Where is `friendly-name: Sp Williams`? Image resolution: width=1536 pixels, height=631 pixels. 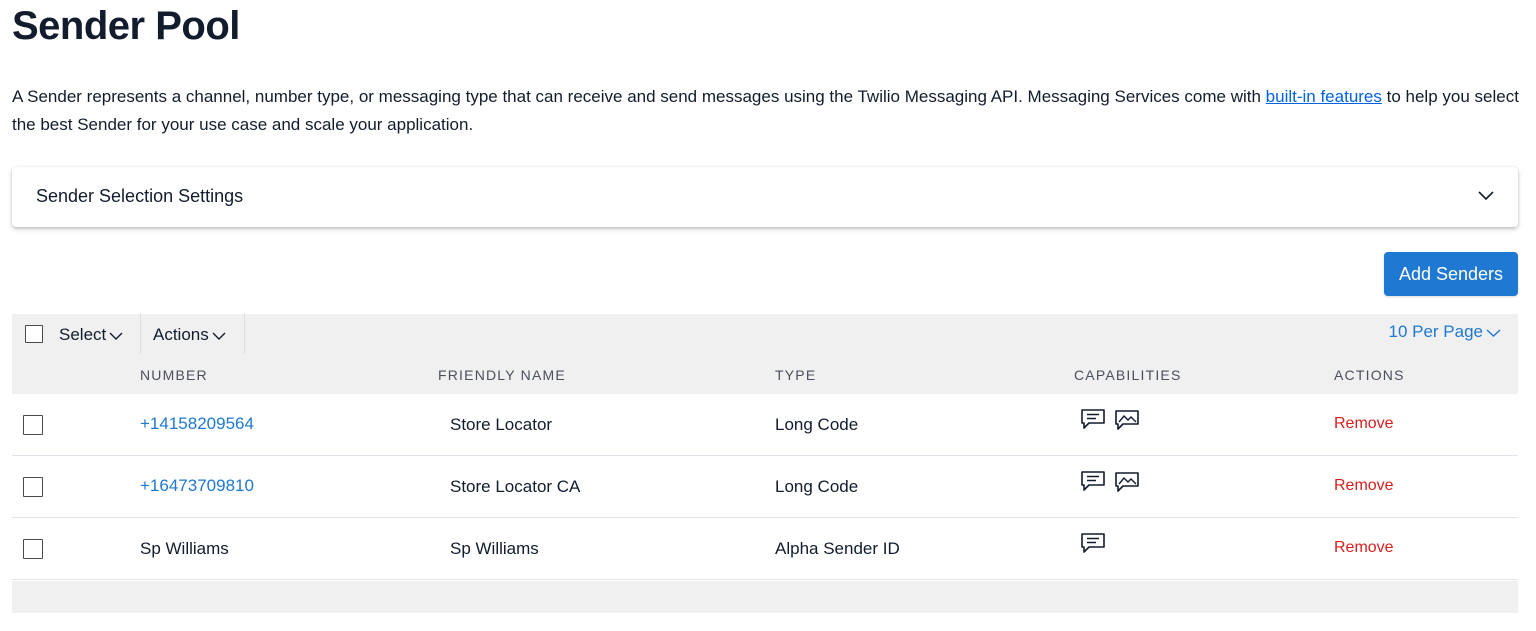 friendly-name: Sp Williams is located at coordinates (494, 548).